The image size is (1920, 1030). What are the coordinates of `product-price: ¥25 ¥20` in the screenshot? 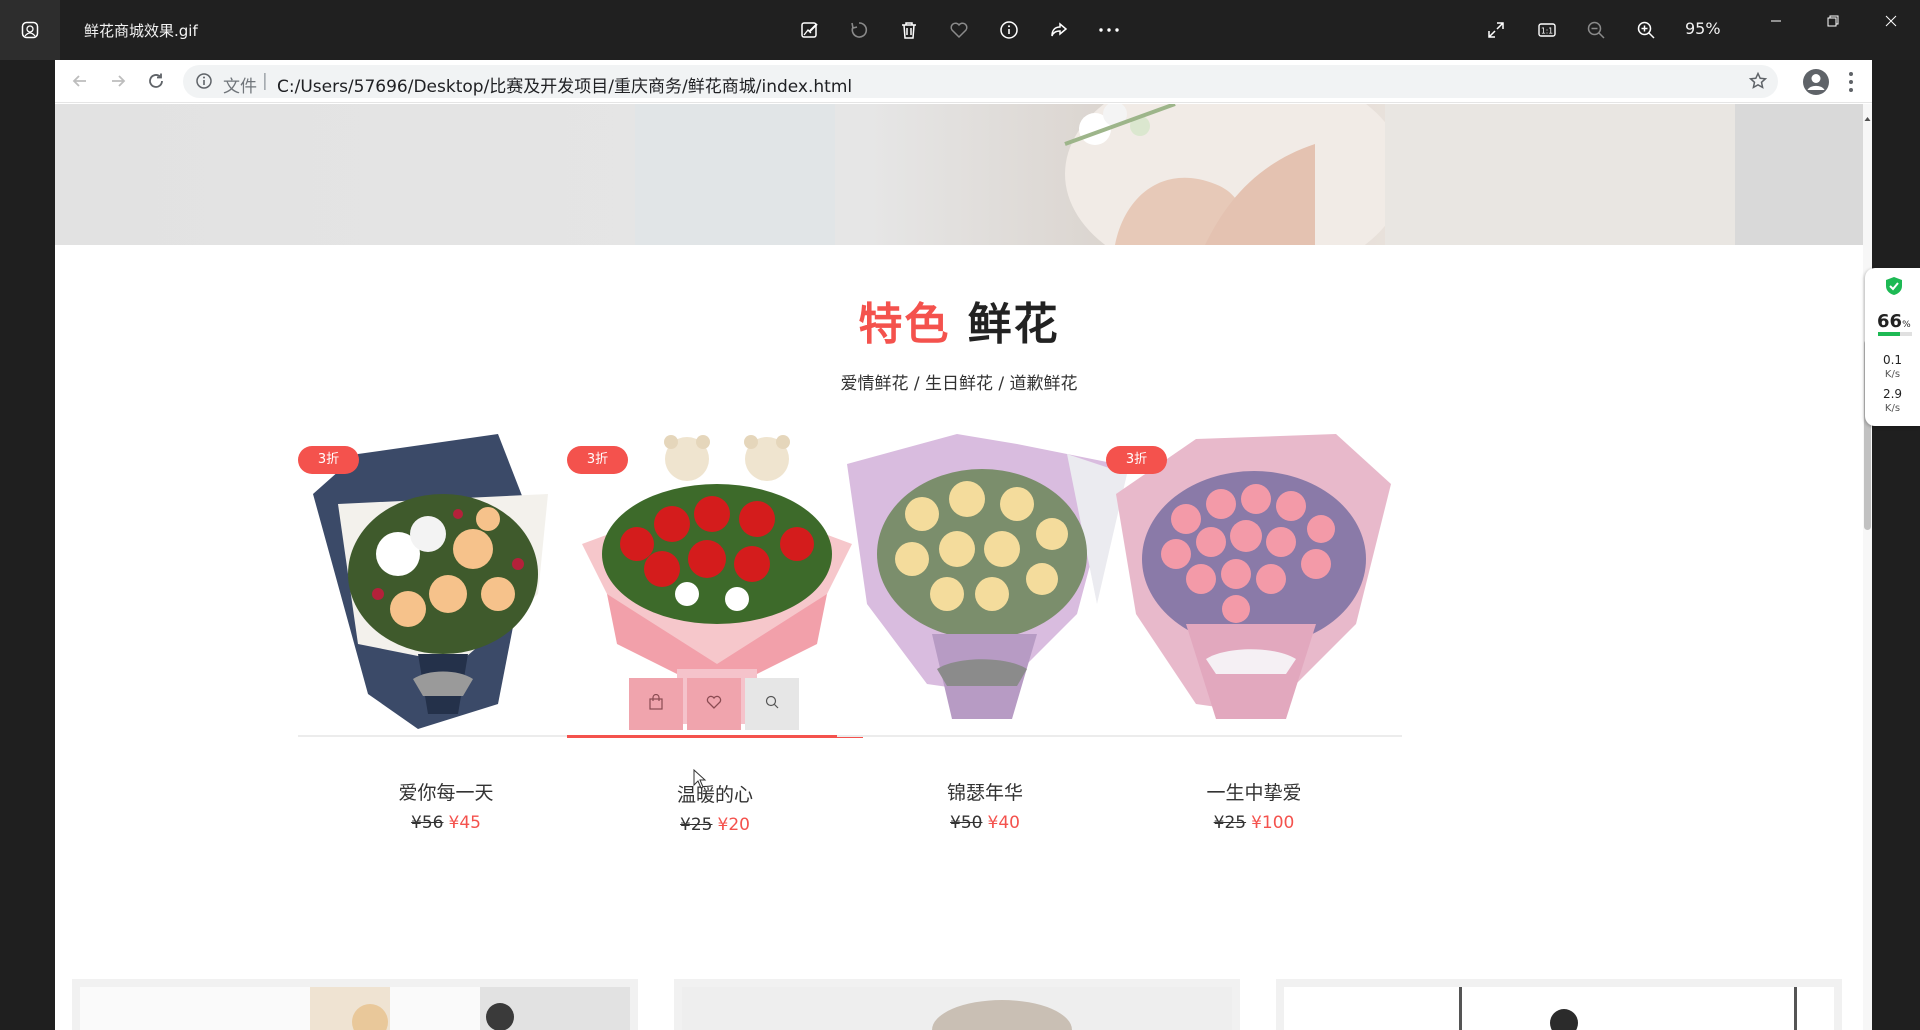 It's located at (715, 825).